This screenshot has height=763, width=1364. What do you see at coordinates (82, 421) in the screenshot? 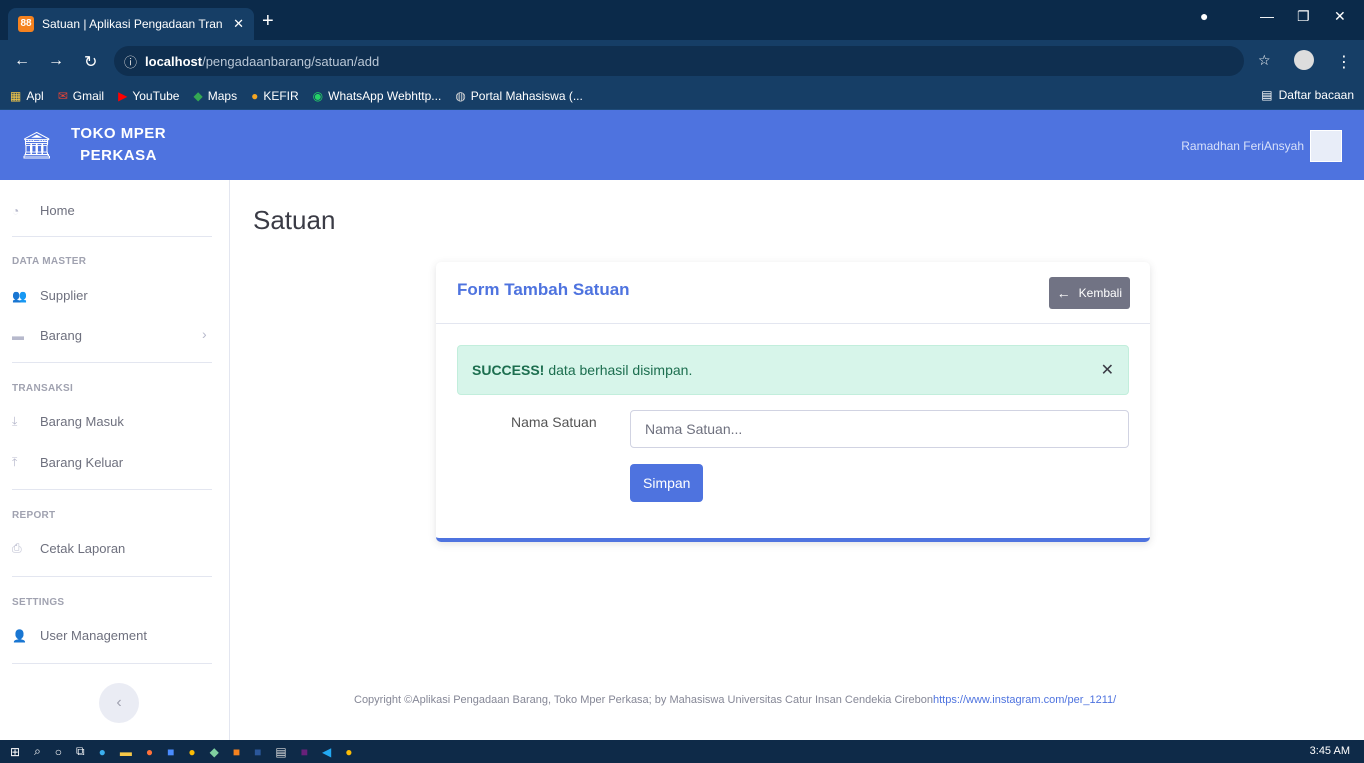
I see `sidebar-item-label: Barang Masuk` at bounding box center [82, 421].